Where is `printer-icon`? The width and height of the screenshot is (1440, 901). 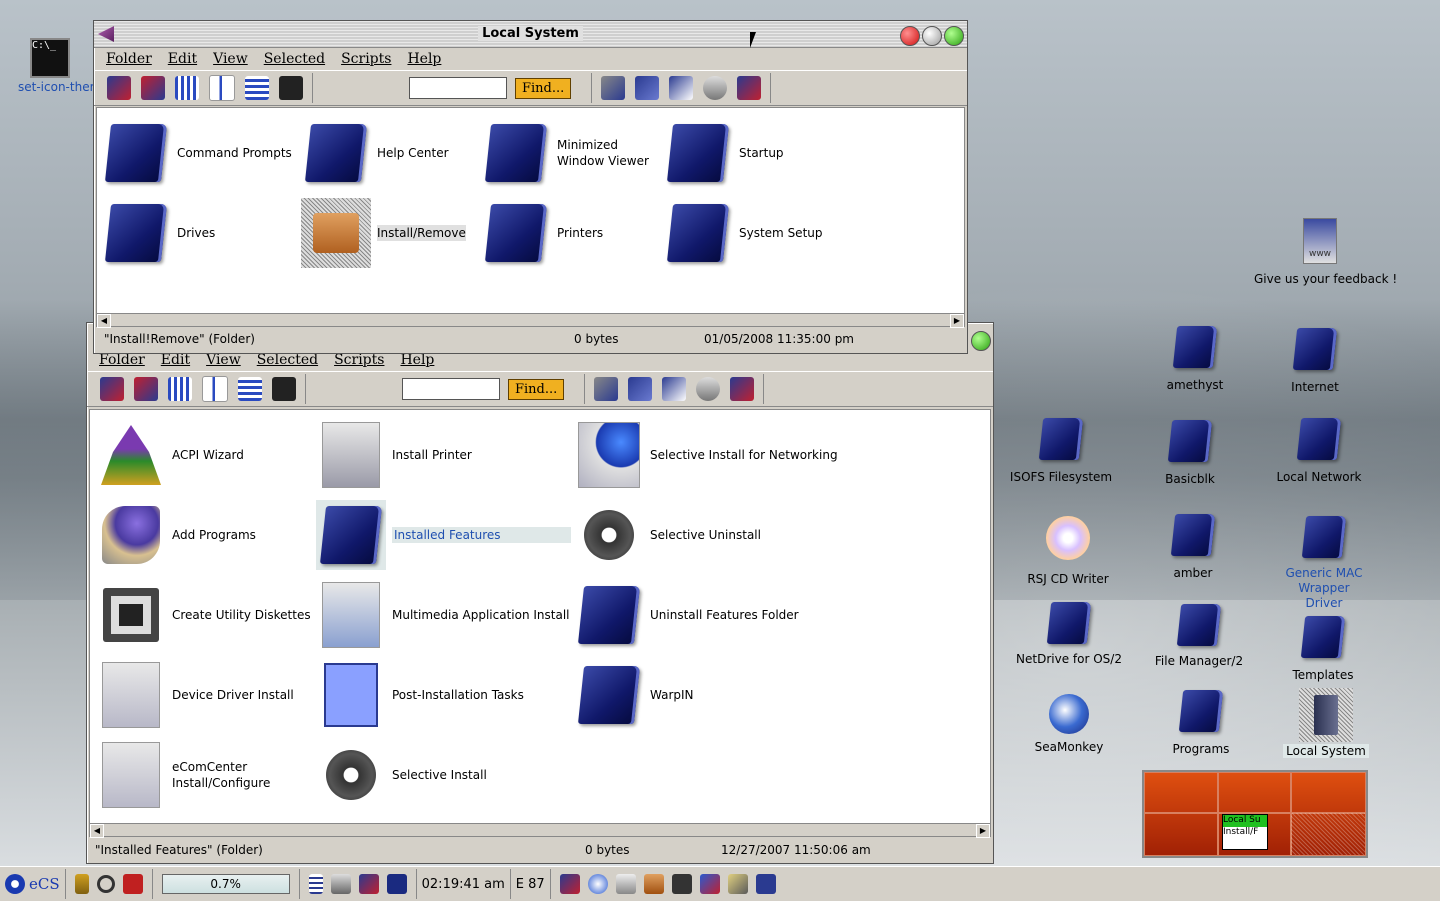 printer-icon is located at coordinates (625, 884).